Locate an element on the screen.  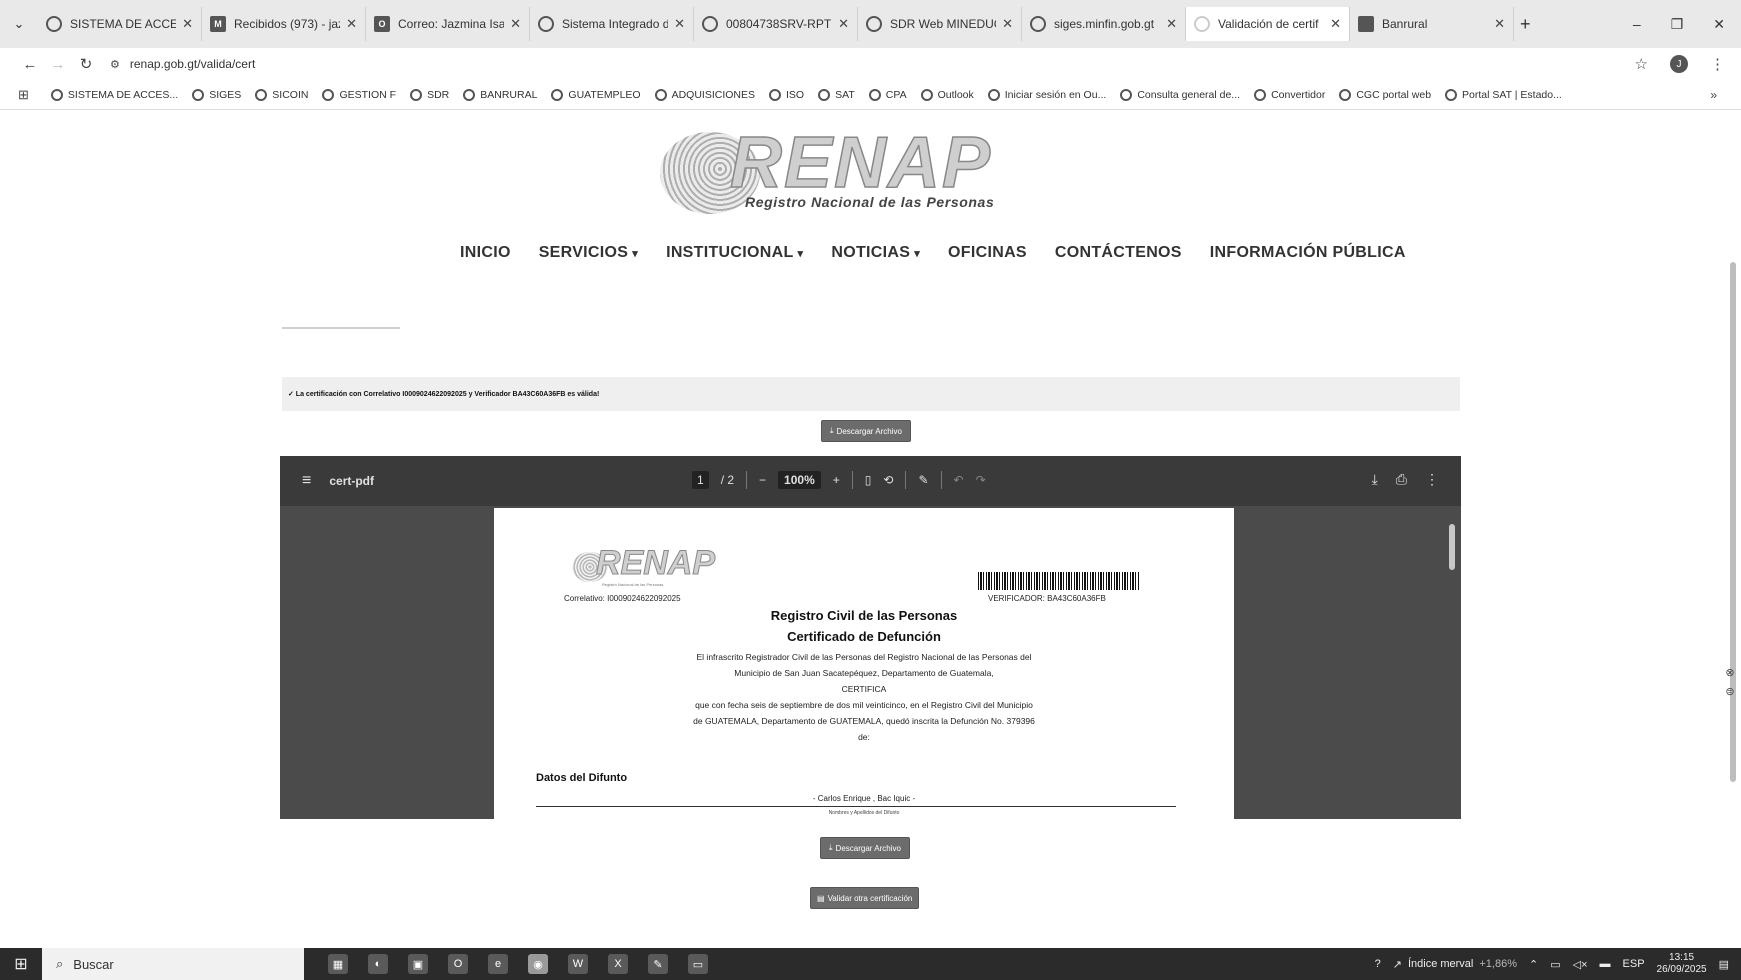
nav-inicio: INICIO is located at coordinates (485, 253).